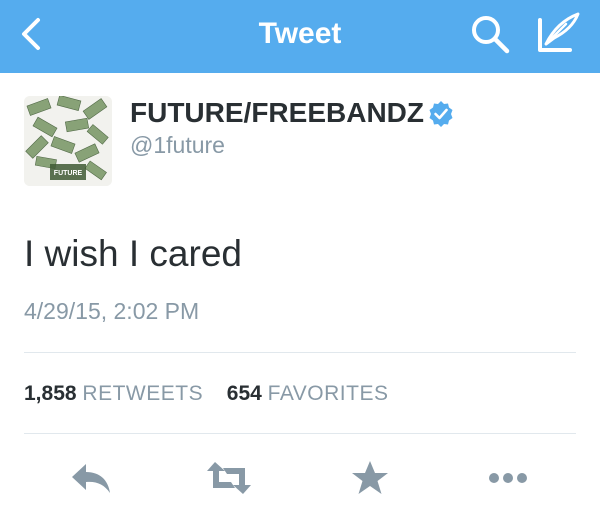  I want to click on user-handle: @1future, so click(177, 145).